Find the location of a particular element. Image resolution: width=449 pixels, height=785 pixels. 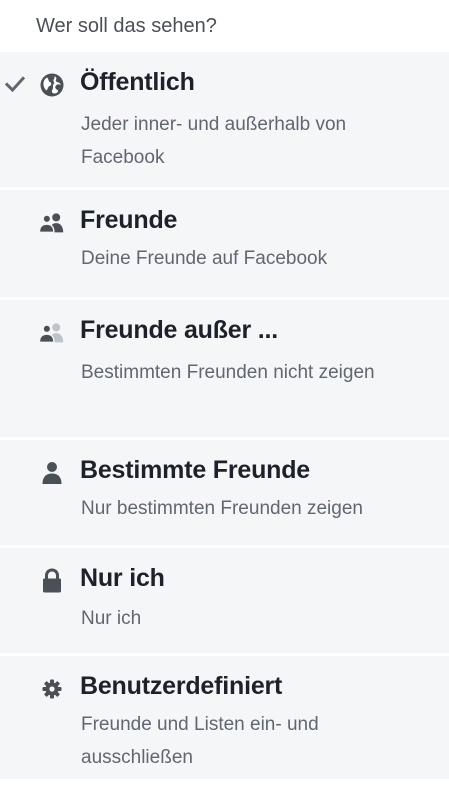

audience-option-description: Jeder inner- und außerhalb von Facebook is located at coordinates (214, 141).